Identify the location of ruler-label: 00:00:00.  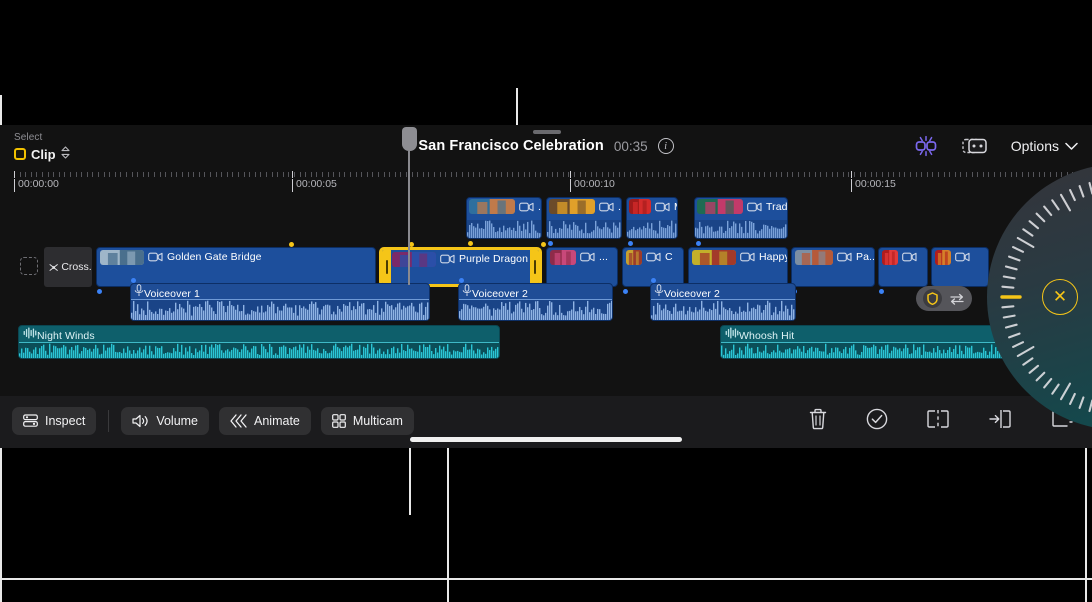
(36, 185).